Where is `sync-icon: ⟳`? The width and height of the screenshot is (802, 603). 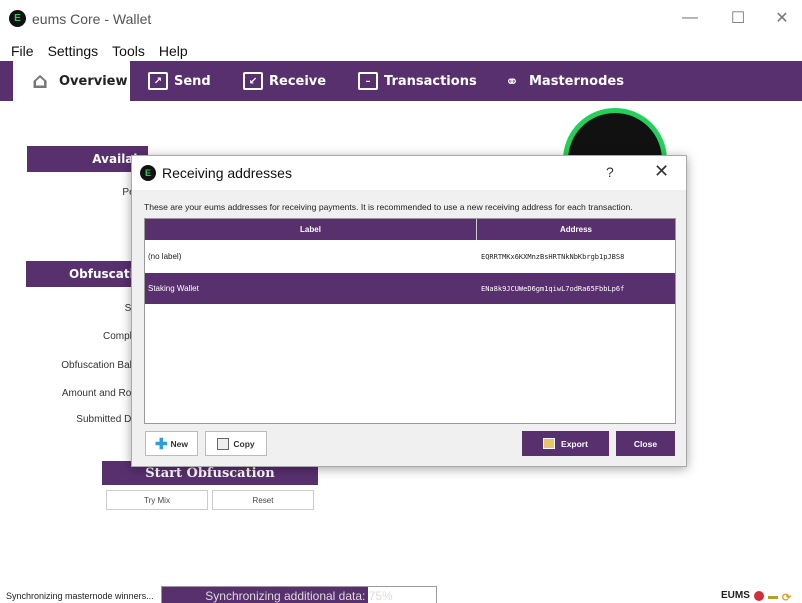 sync-icon: ⟳ is located at coordinates (786, 597).